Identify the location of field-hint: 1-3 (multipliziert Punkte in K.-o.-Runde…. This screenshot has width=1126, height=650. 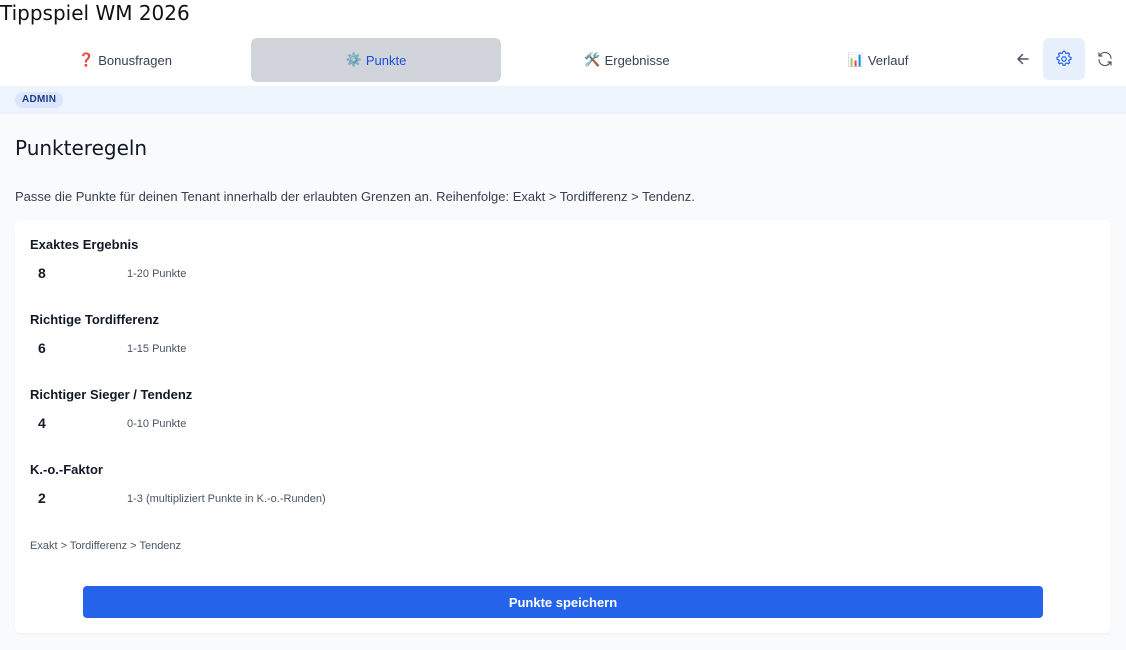
(226, 499).